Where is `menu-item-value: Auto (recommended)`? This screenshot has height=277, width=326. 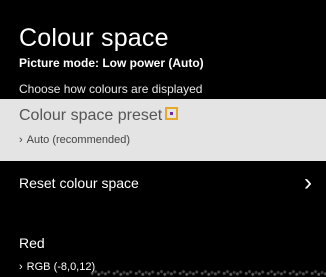
menu-item-value: Auto (recommended) is located at coordinates (78, 140).